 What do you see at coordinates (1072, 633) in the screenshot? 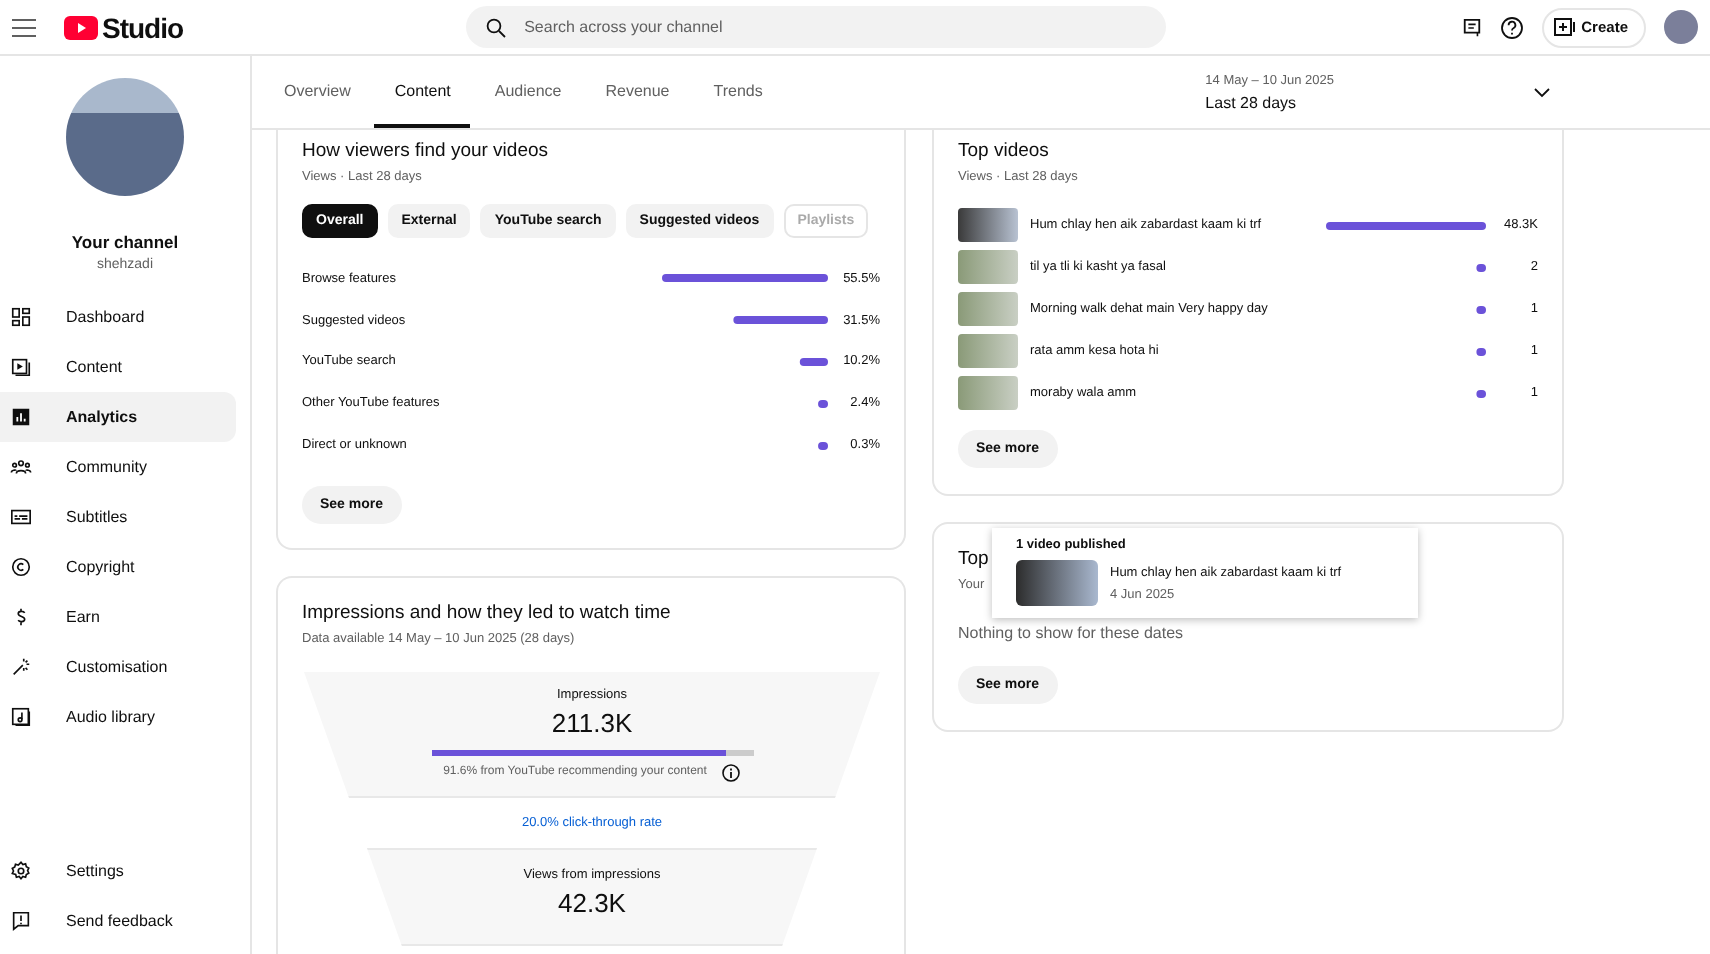
I see `empty-state-text: Nothing to show for these dates` at bounding box center [1072, 633].